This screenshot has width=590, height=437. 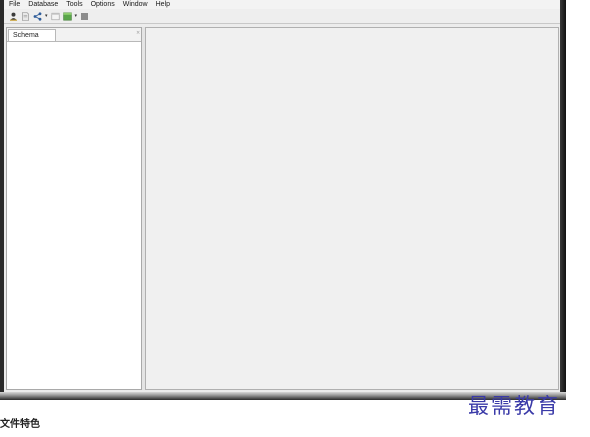 I want to click on menu-help: Help, so click(x=163, y=4).